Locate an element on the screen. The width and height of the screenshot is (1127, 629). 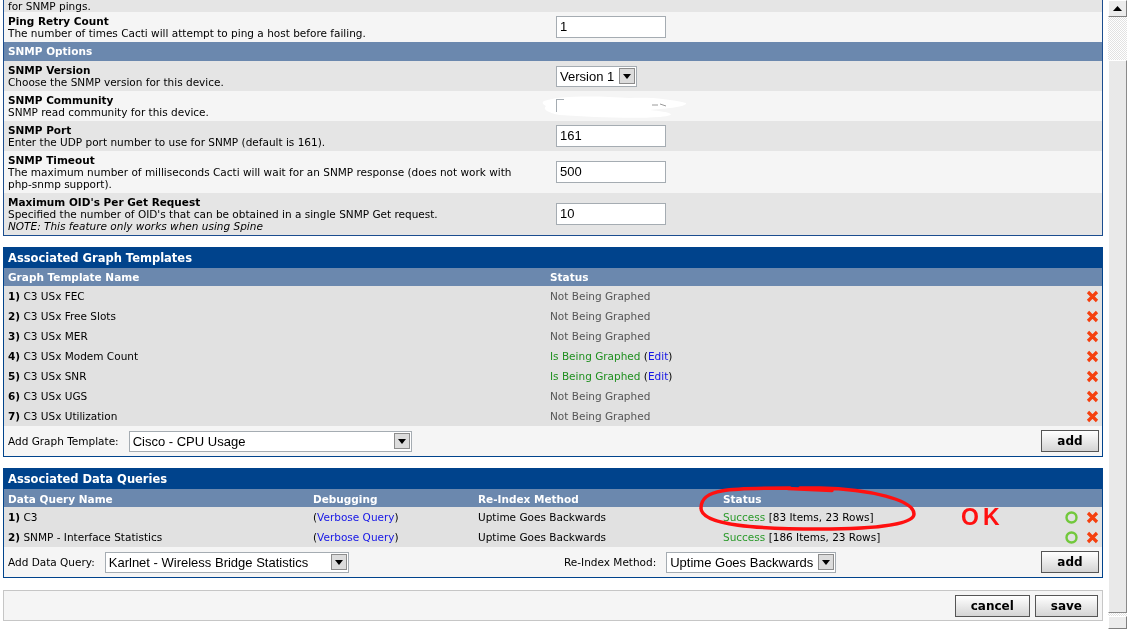
column-header: Data Query Name is located at coordinates (60, 499).